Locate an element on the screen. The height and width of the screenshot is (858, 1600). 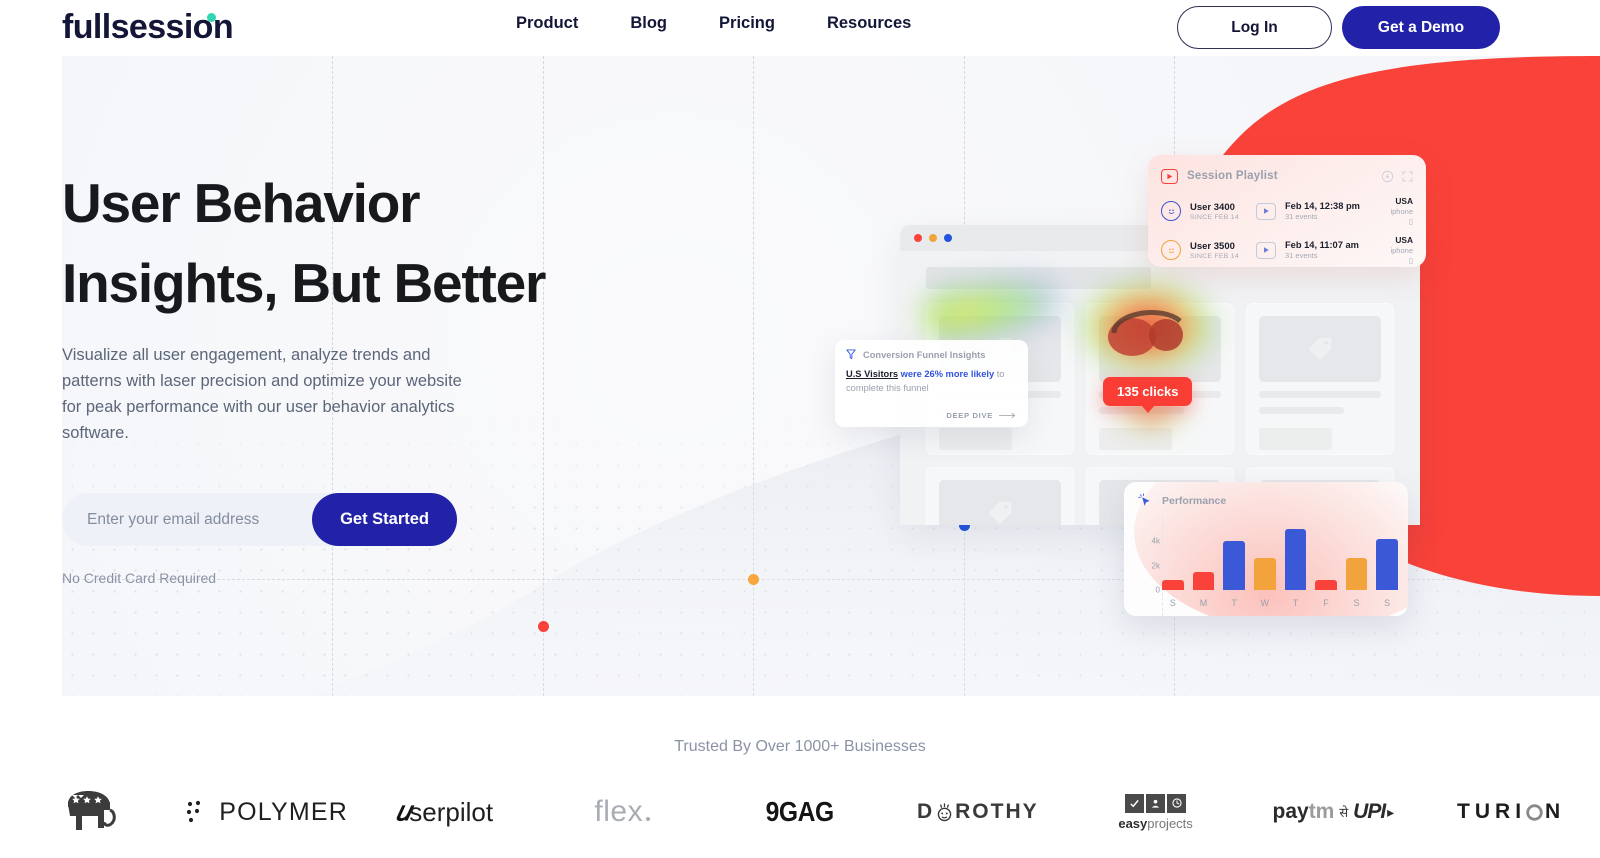
y-tick: 0 is located at coordinates (1157, 590).